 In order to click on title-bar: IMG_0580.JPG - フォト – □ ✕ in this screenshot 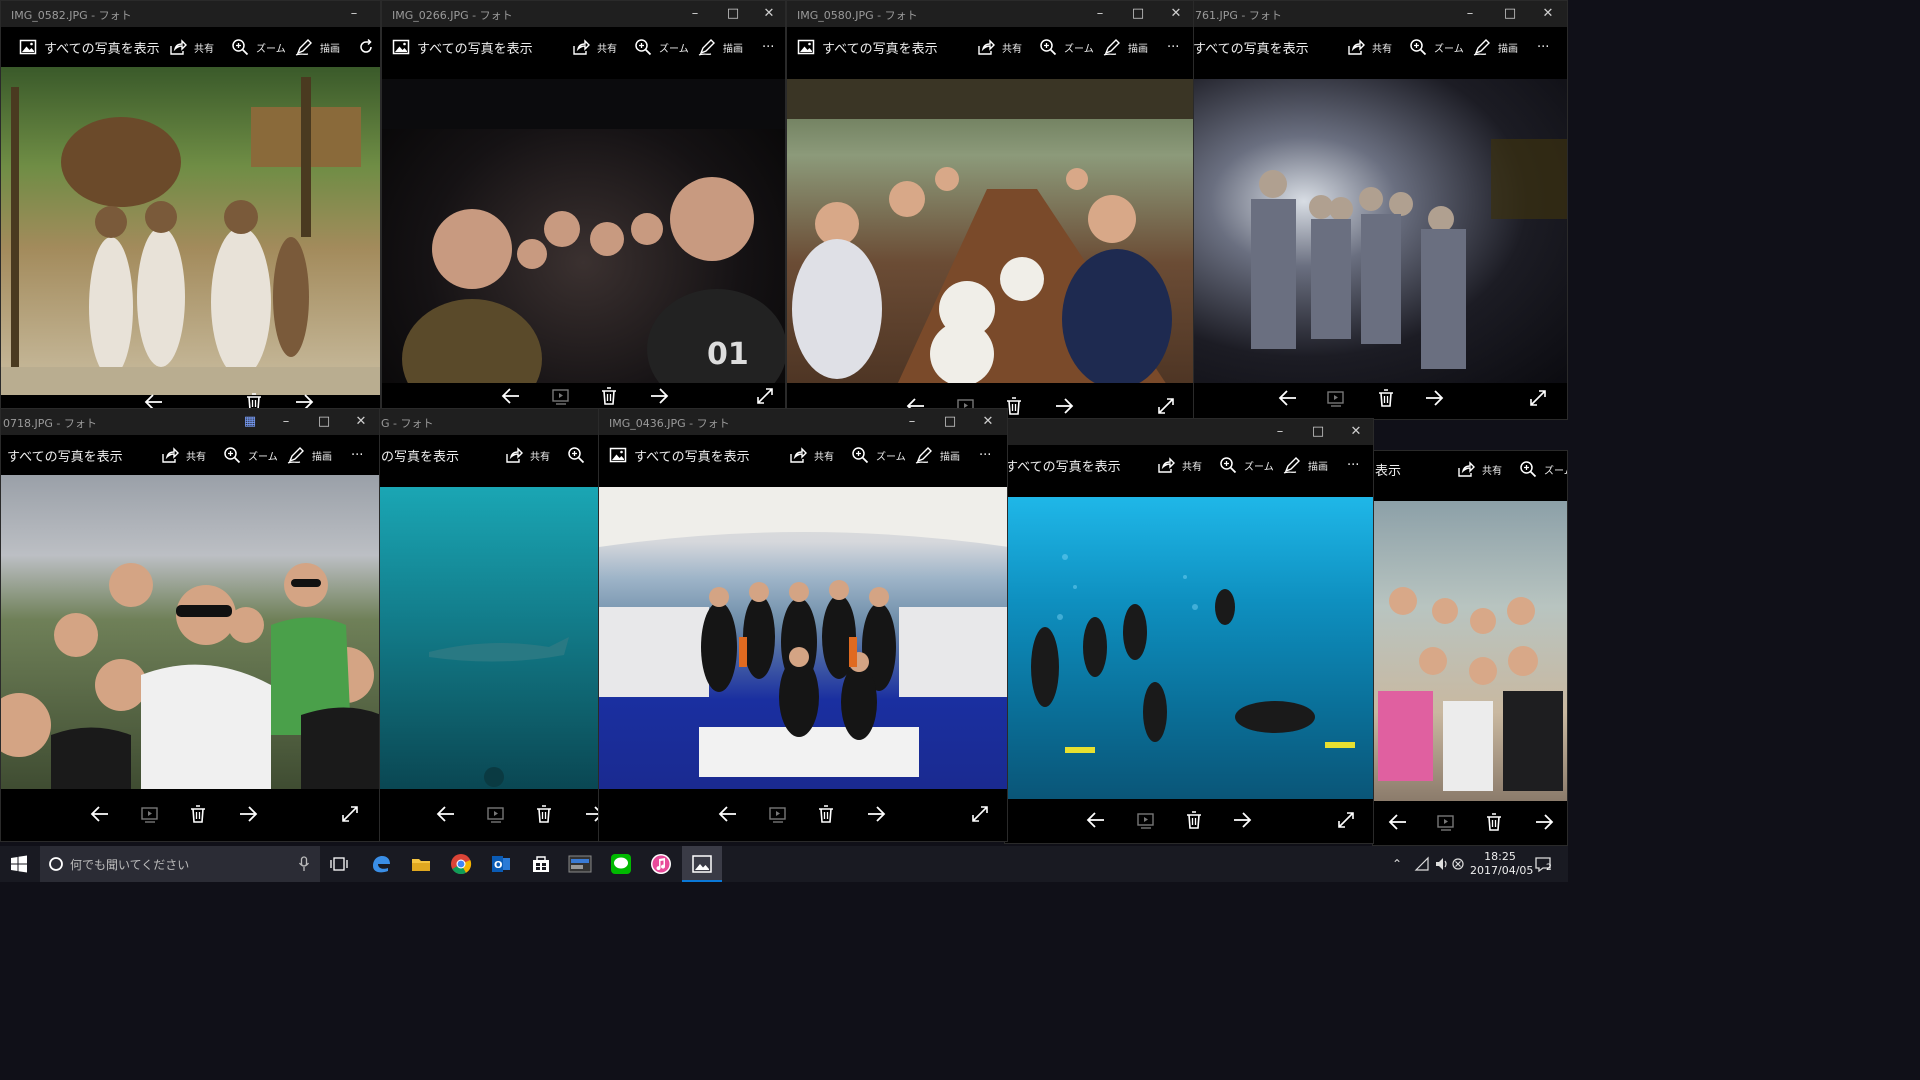, I will do `click(990, 14)`.